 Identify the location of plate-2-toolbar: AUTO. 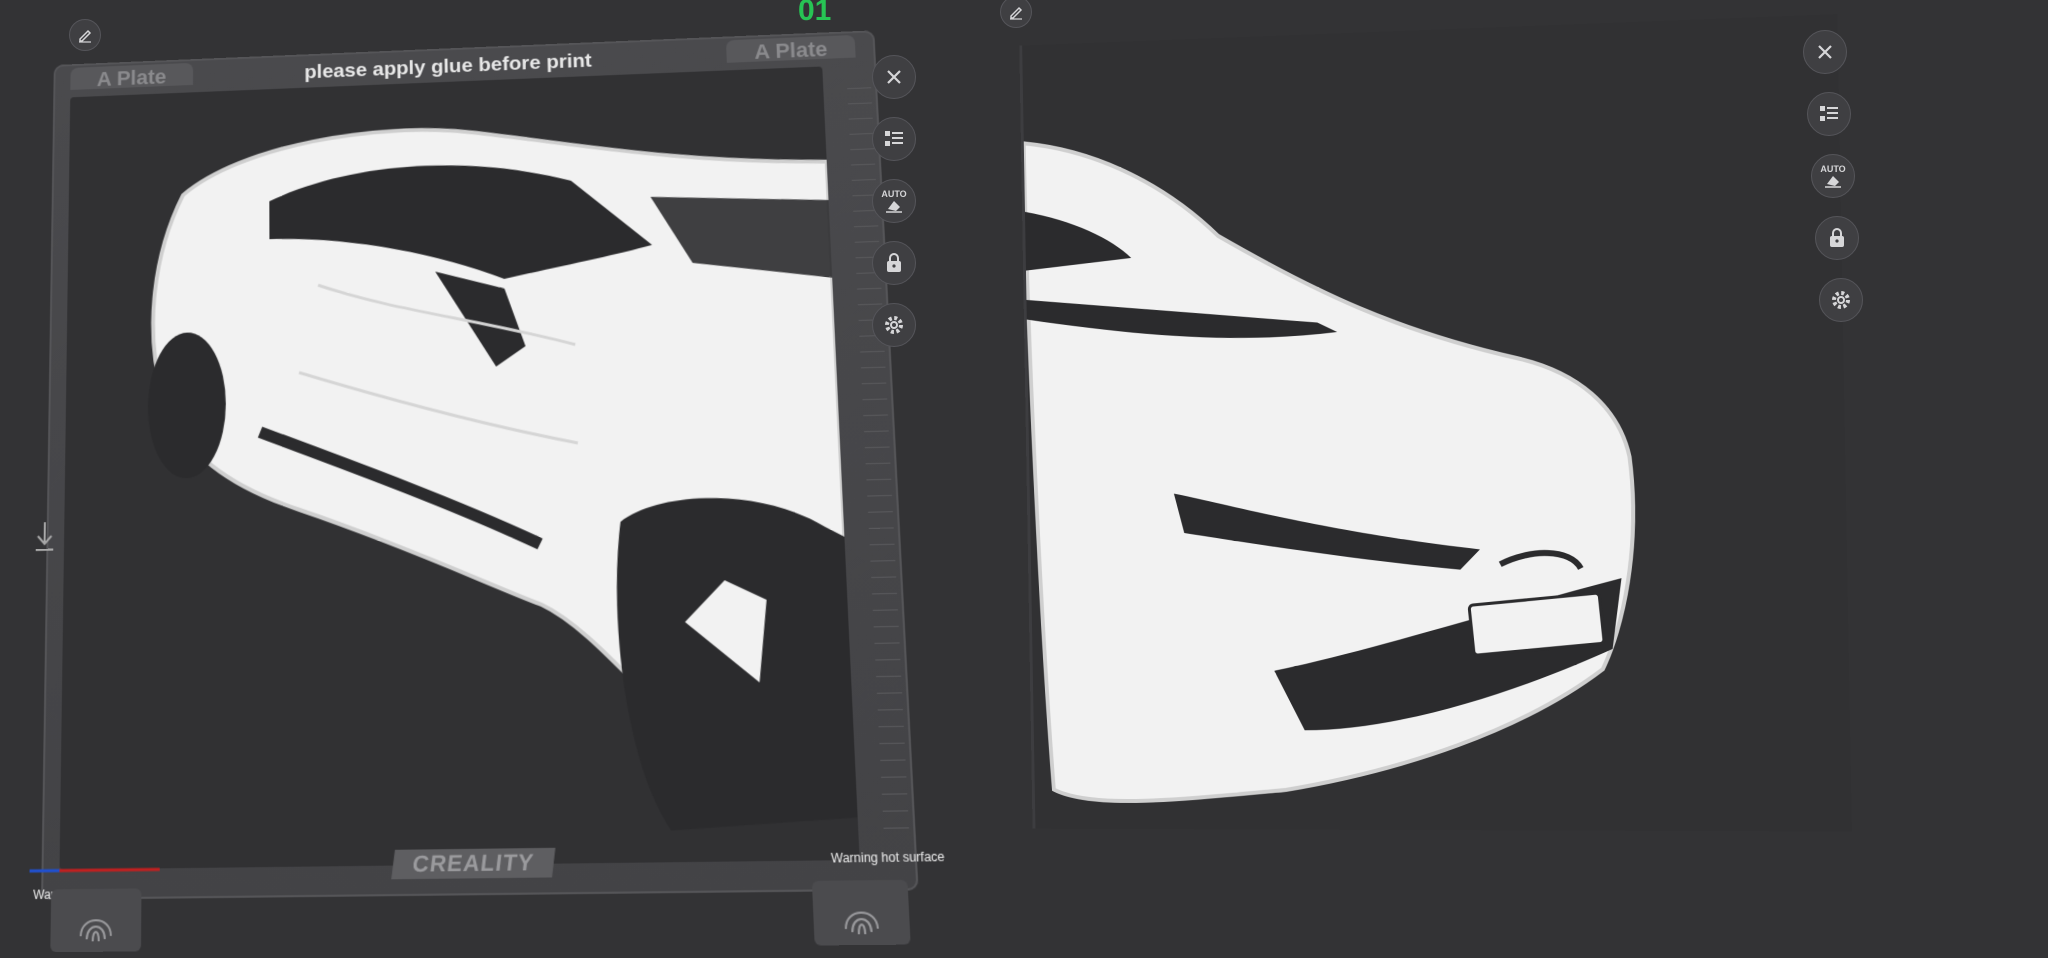
(1833, 176).